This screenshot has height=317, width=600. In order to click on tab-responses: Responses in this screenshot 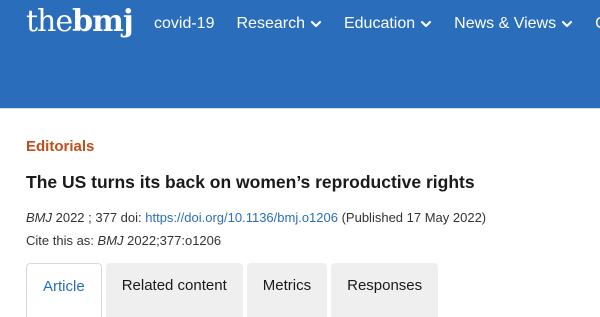, I will do `click(385, 290)`.